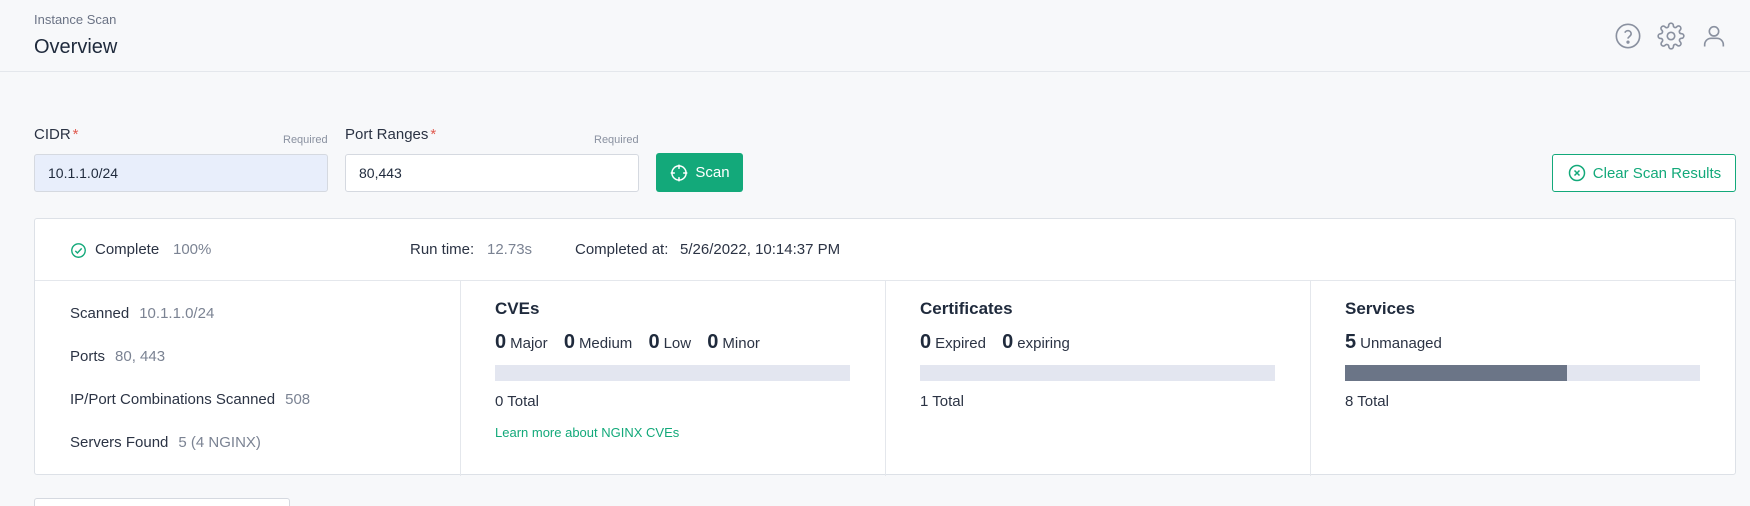 The image size is (1750, 506). What do you see at coordinates (605, 343) in the screenshot?
I see `cves-medium-label: Medium` at bounding box center [605, 343].